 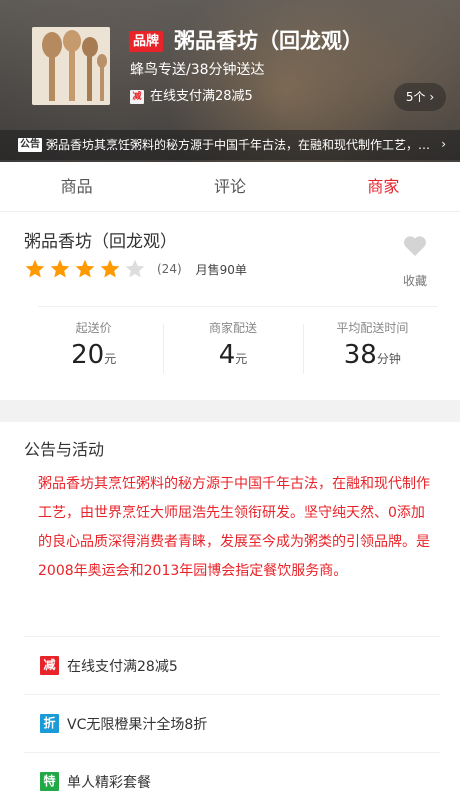 I want to click on favorite-label: 收藏, so click(x=414, y=281).